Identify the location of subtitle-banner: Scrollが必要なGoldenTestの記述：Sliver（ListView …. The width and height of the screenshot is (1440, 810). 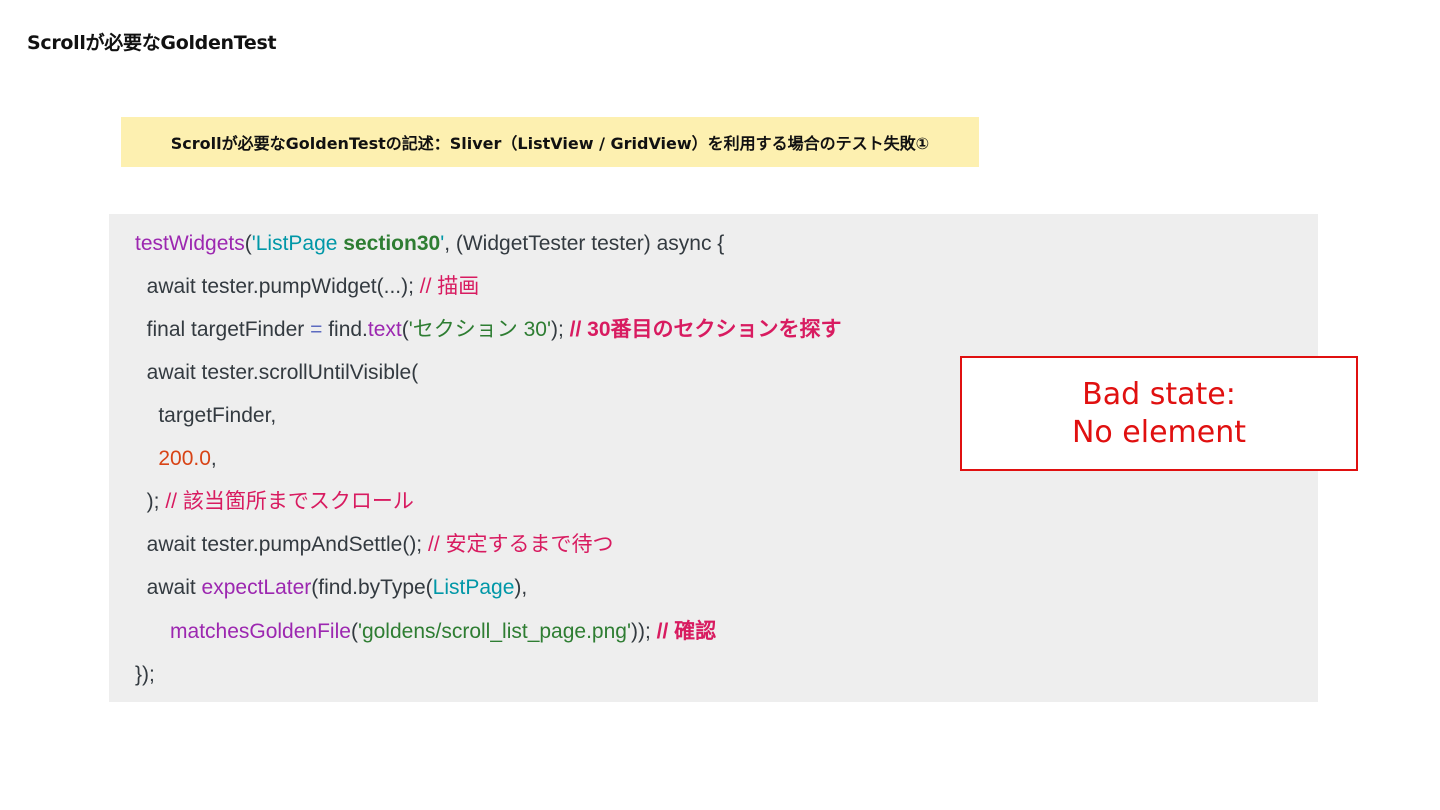
(550, 142).